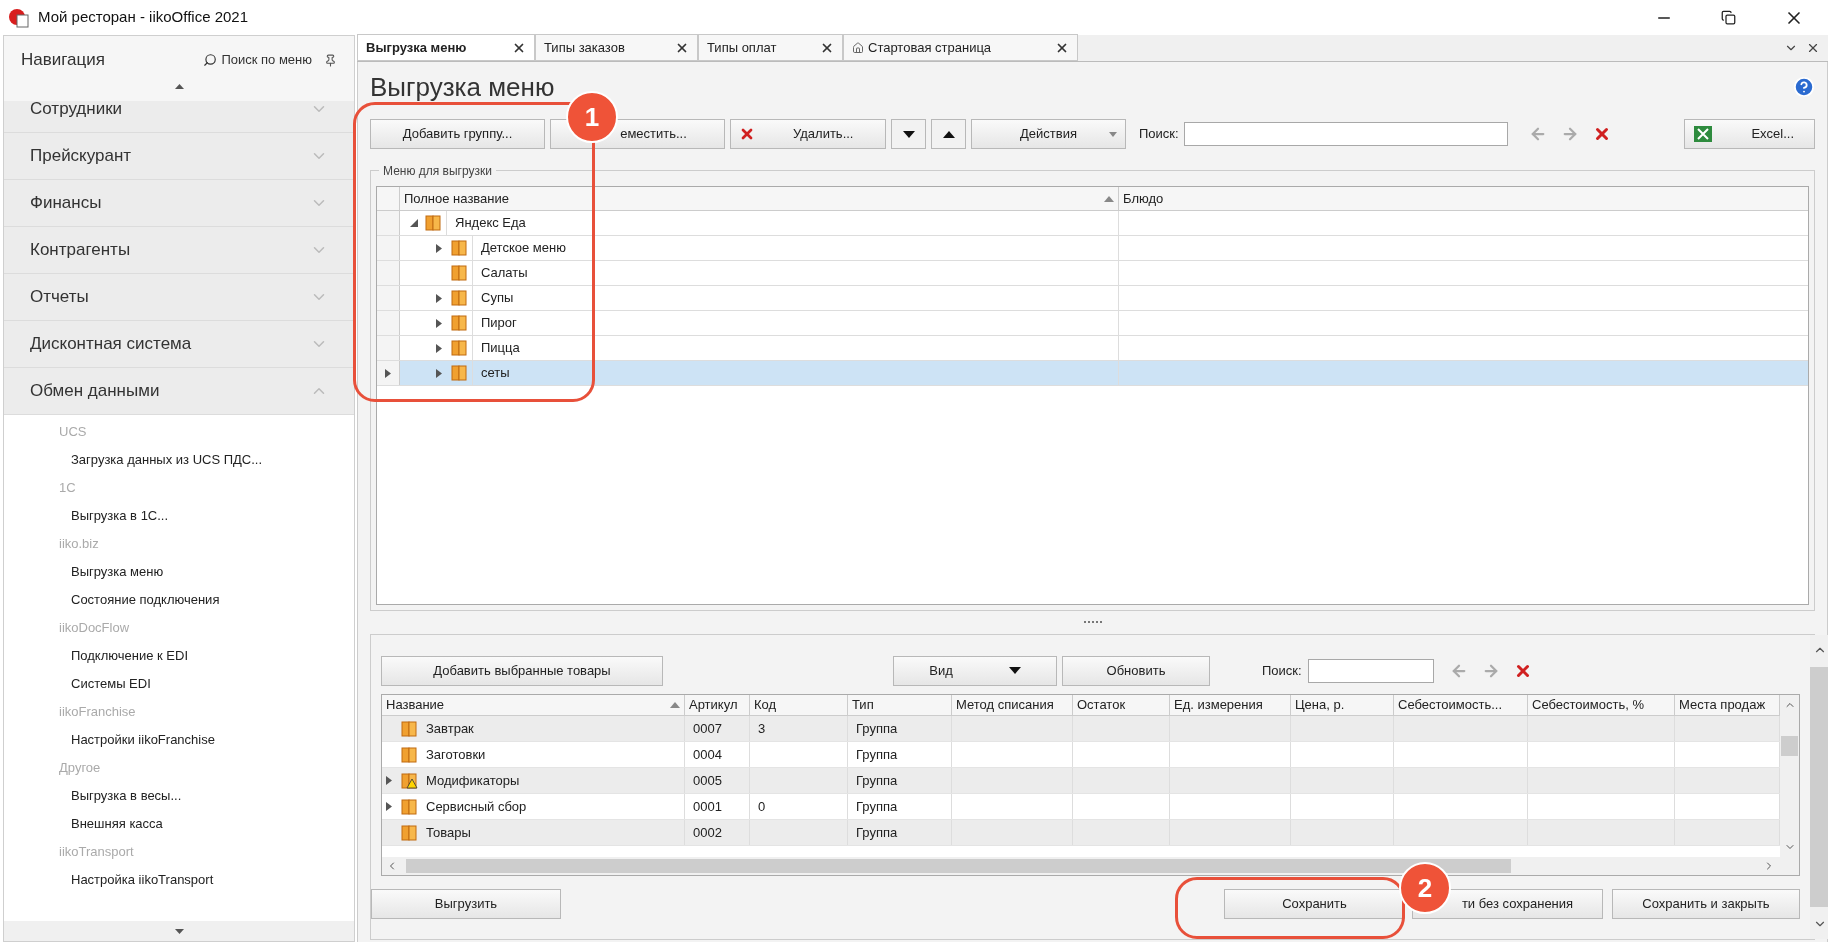  I want to click on spreadsheet-icon, so click(1703, 134).